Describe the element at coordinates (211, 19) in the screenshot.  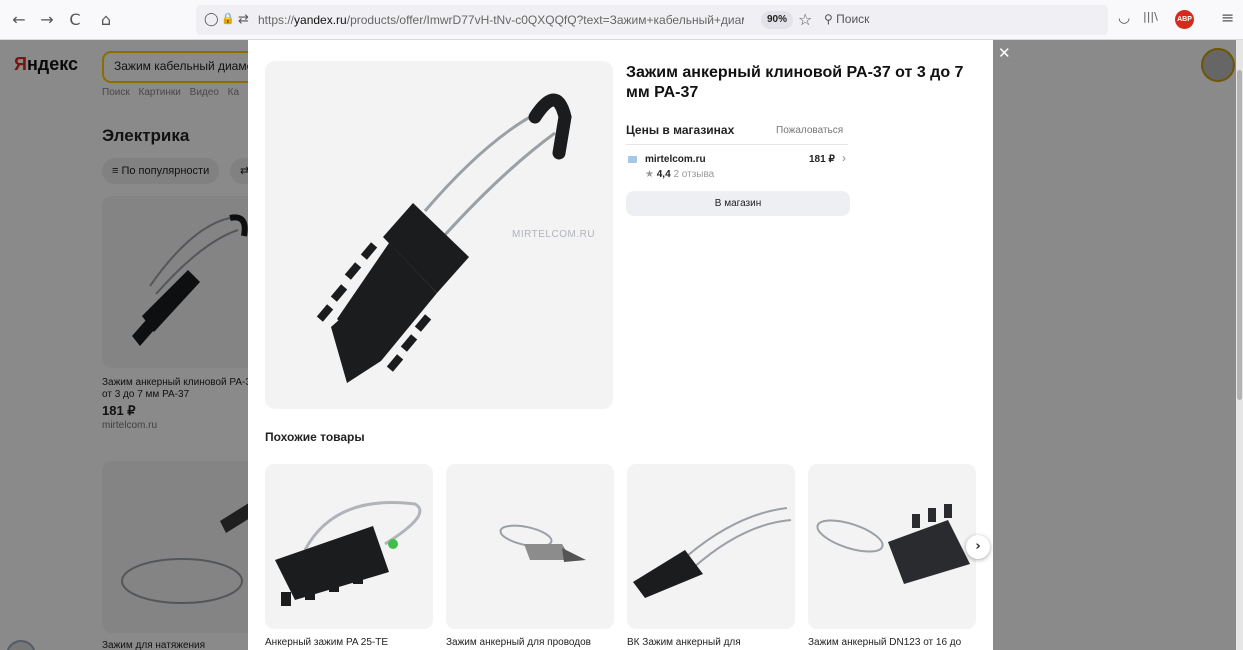
I see `tracking-shield-icon: ◯` at that location.